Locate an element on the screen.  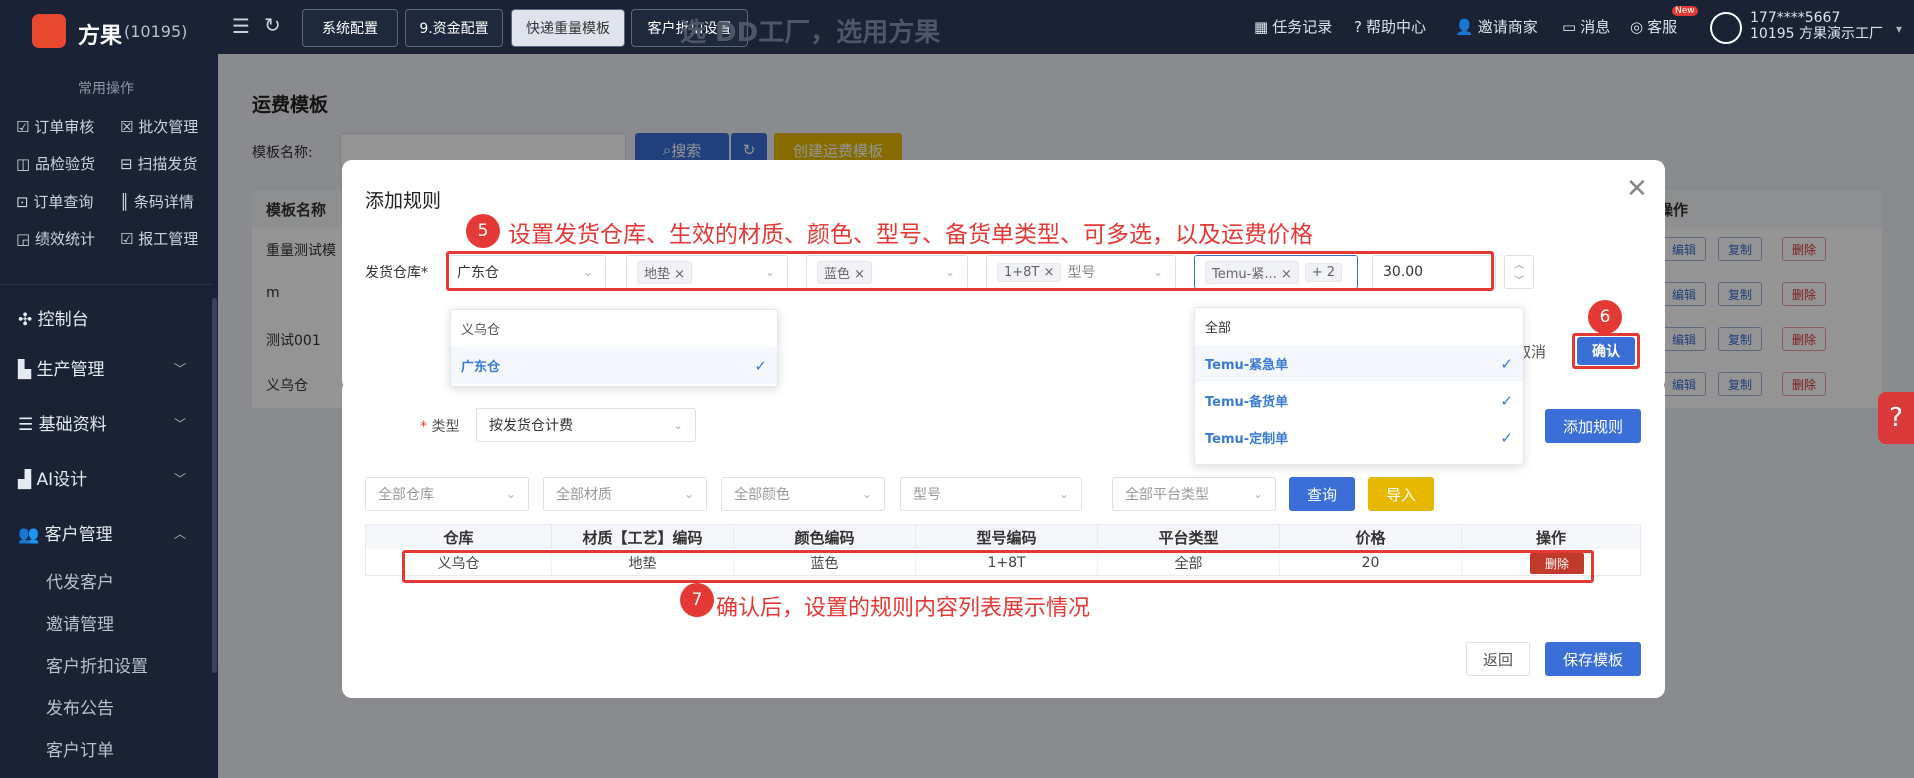
menu-ai-design: ▟ AI设计 is located at coordinates (52, 477).